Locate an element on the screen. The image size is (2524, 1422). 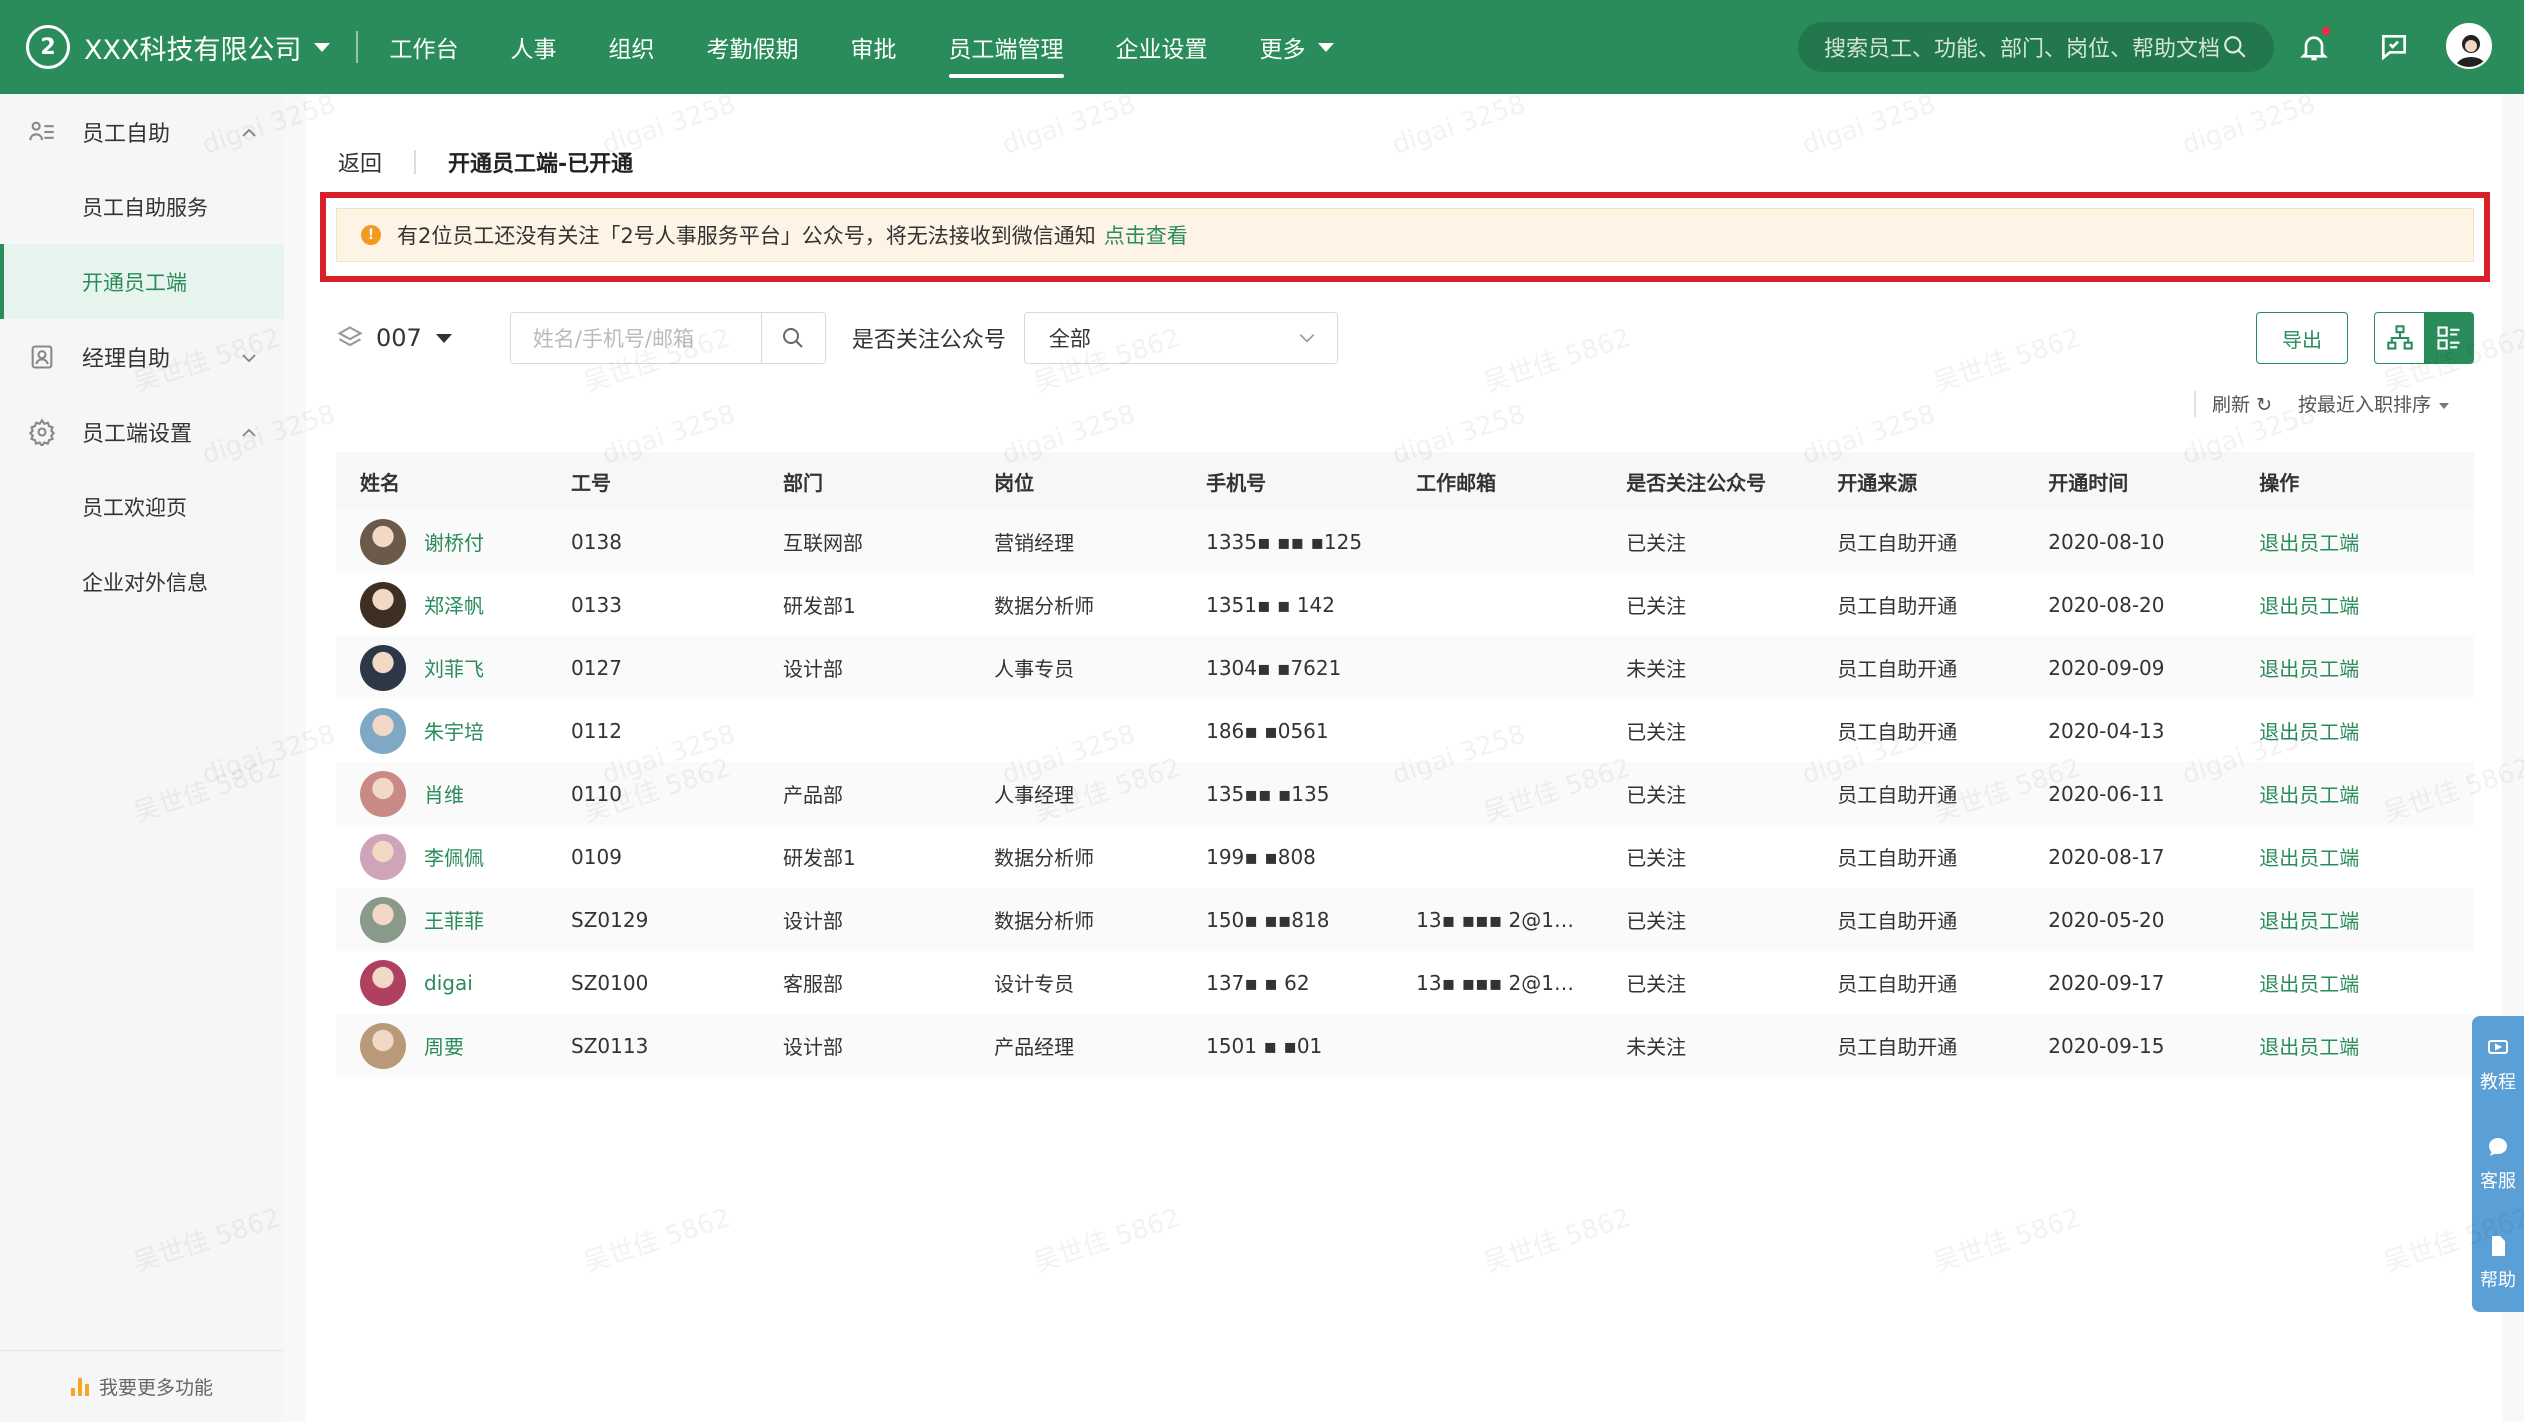
search-button is located at coordinates (792, 338).